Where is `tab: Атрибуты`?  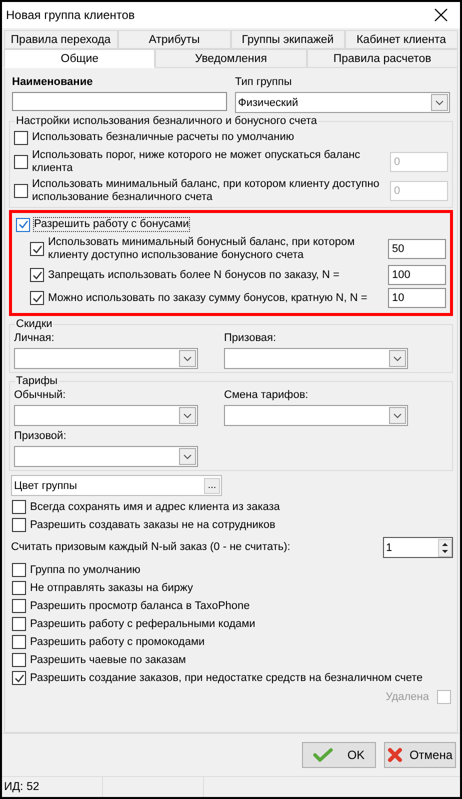 tab: Атрибуты is located at coordinates (174, 39).